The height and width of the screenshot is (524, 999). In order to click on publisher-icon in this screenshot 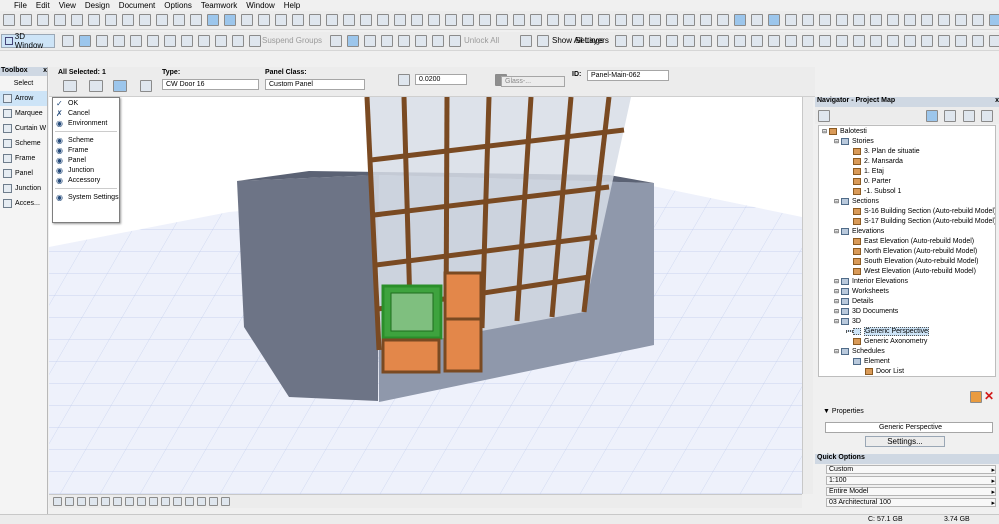, I will do `click(987, 116)`.